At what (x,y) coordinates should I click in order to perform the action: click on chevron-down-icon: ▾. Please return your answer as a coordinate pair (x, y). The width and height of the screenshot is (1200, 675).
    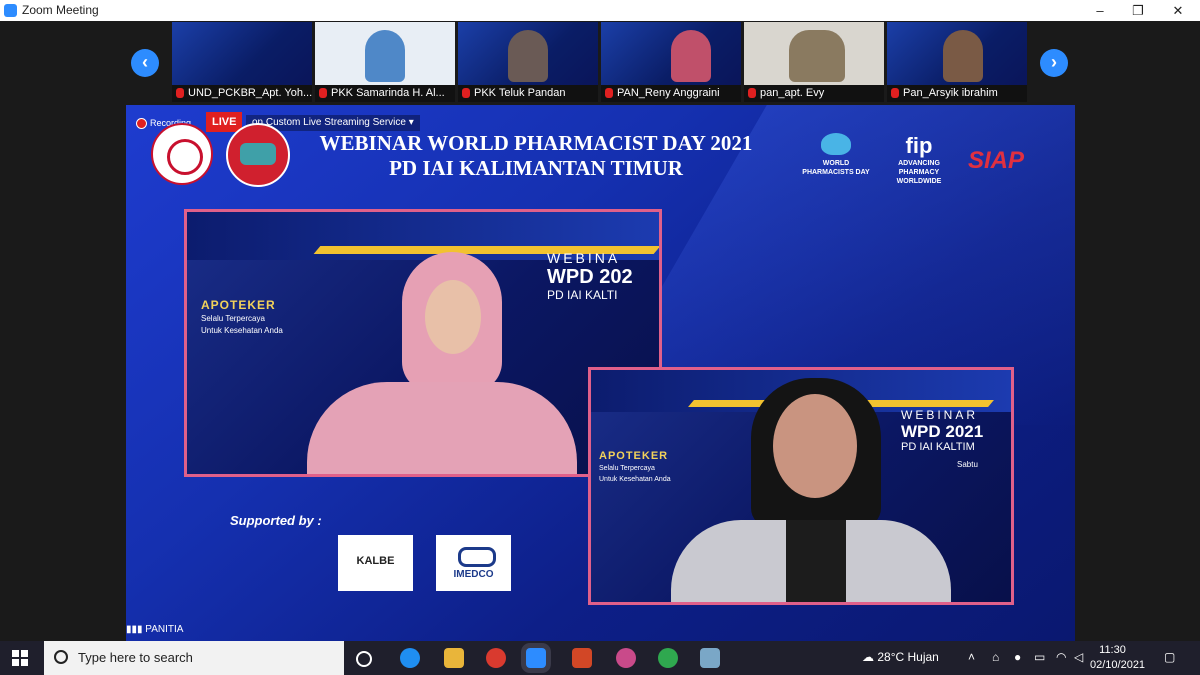
    Looking at the image, I should click on (411, 122).